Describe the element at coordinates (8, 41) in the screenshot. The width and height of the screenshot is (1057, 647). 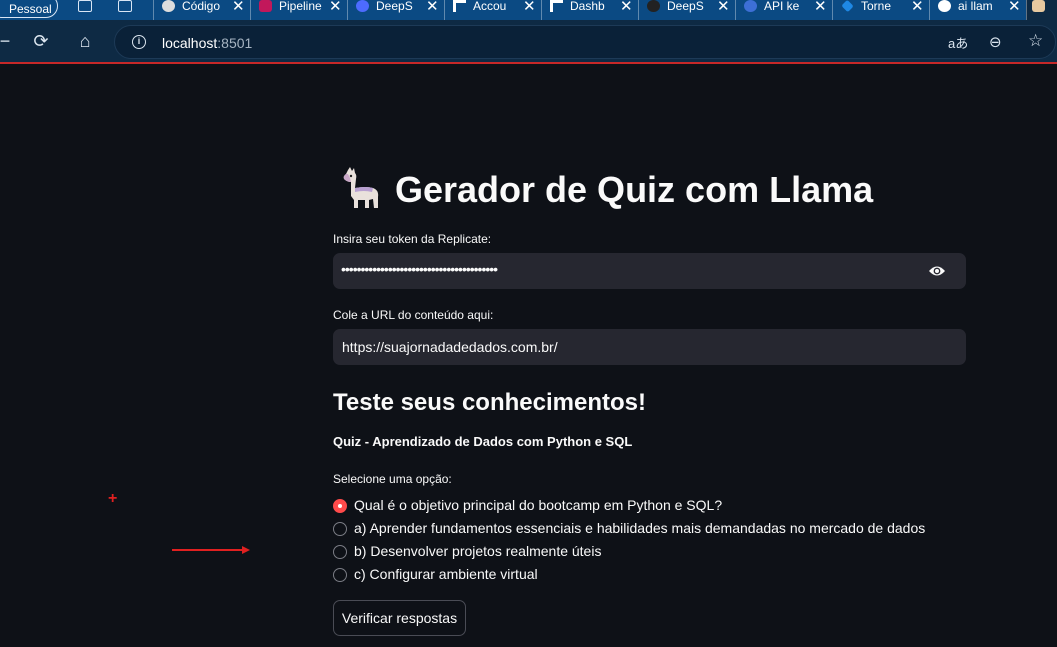
I see `back-icon: −` at that location.